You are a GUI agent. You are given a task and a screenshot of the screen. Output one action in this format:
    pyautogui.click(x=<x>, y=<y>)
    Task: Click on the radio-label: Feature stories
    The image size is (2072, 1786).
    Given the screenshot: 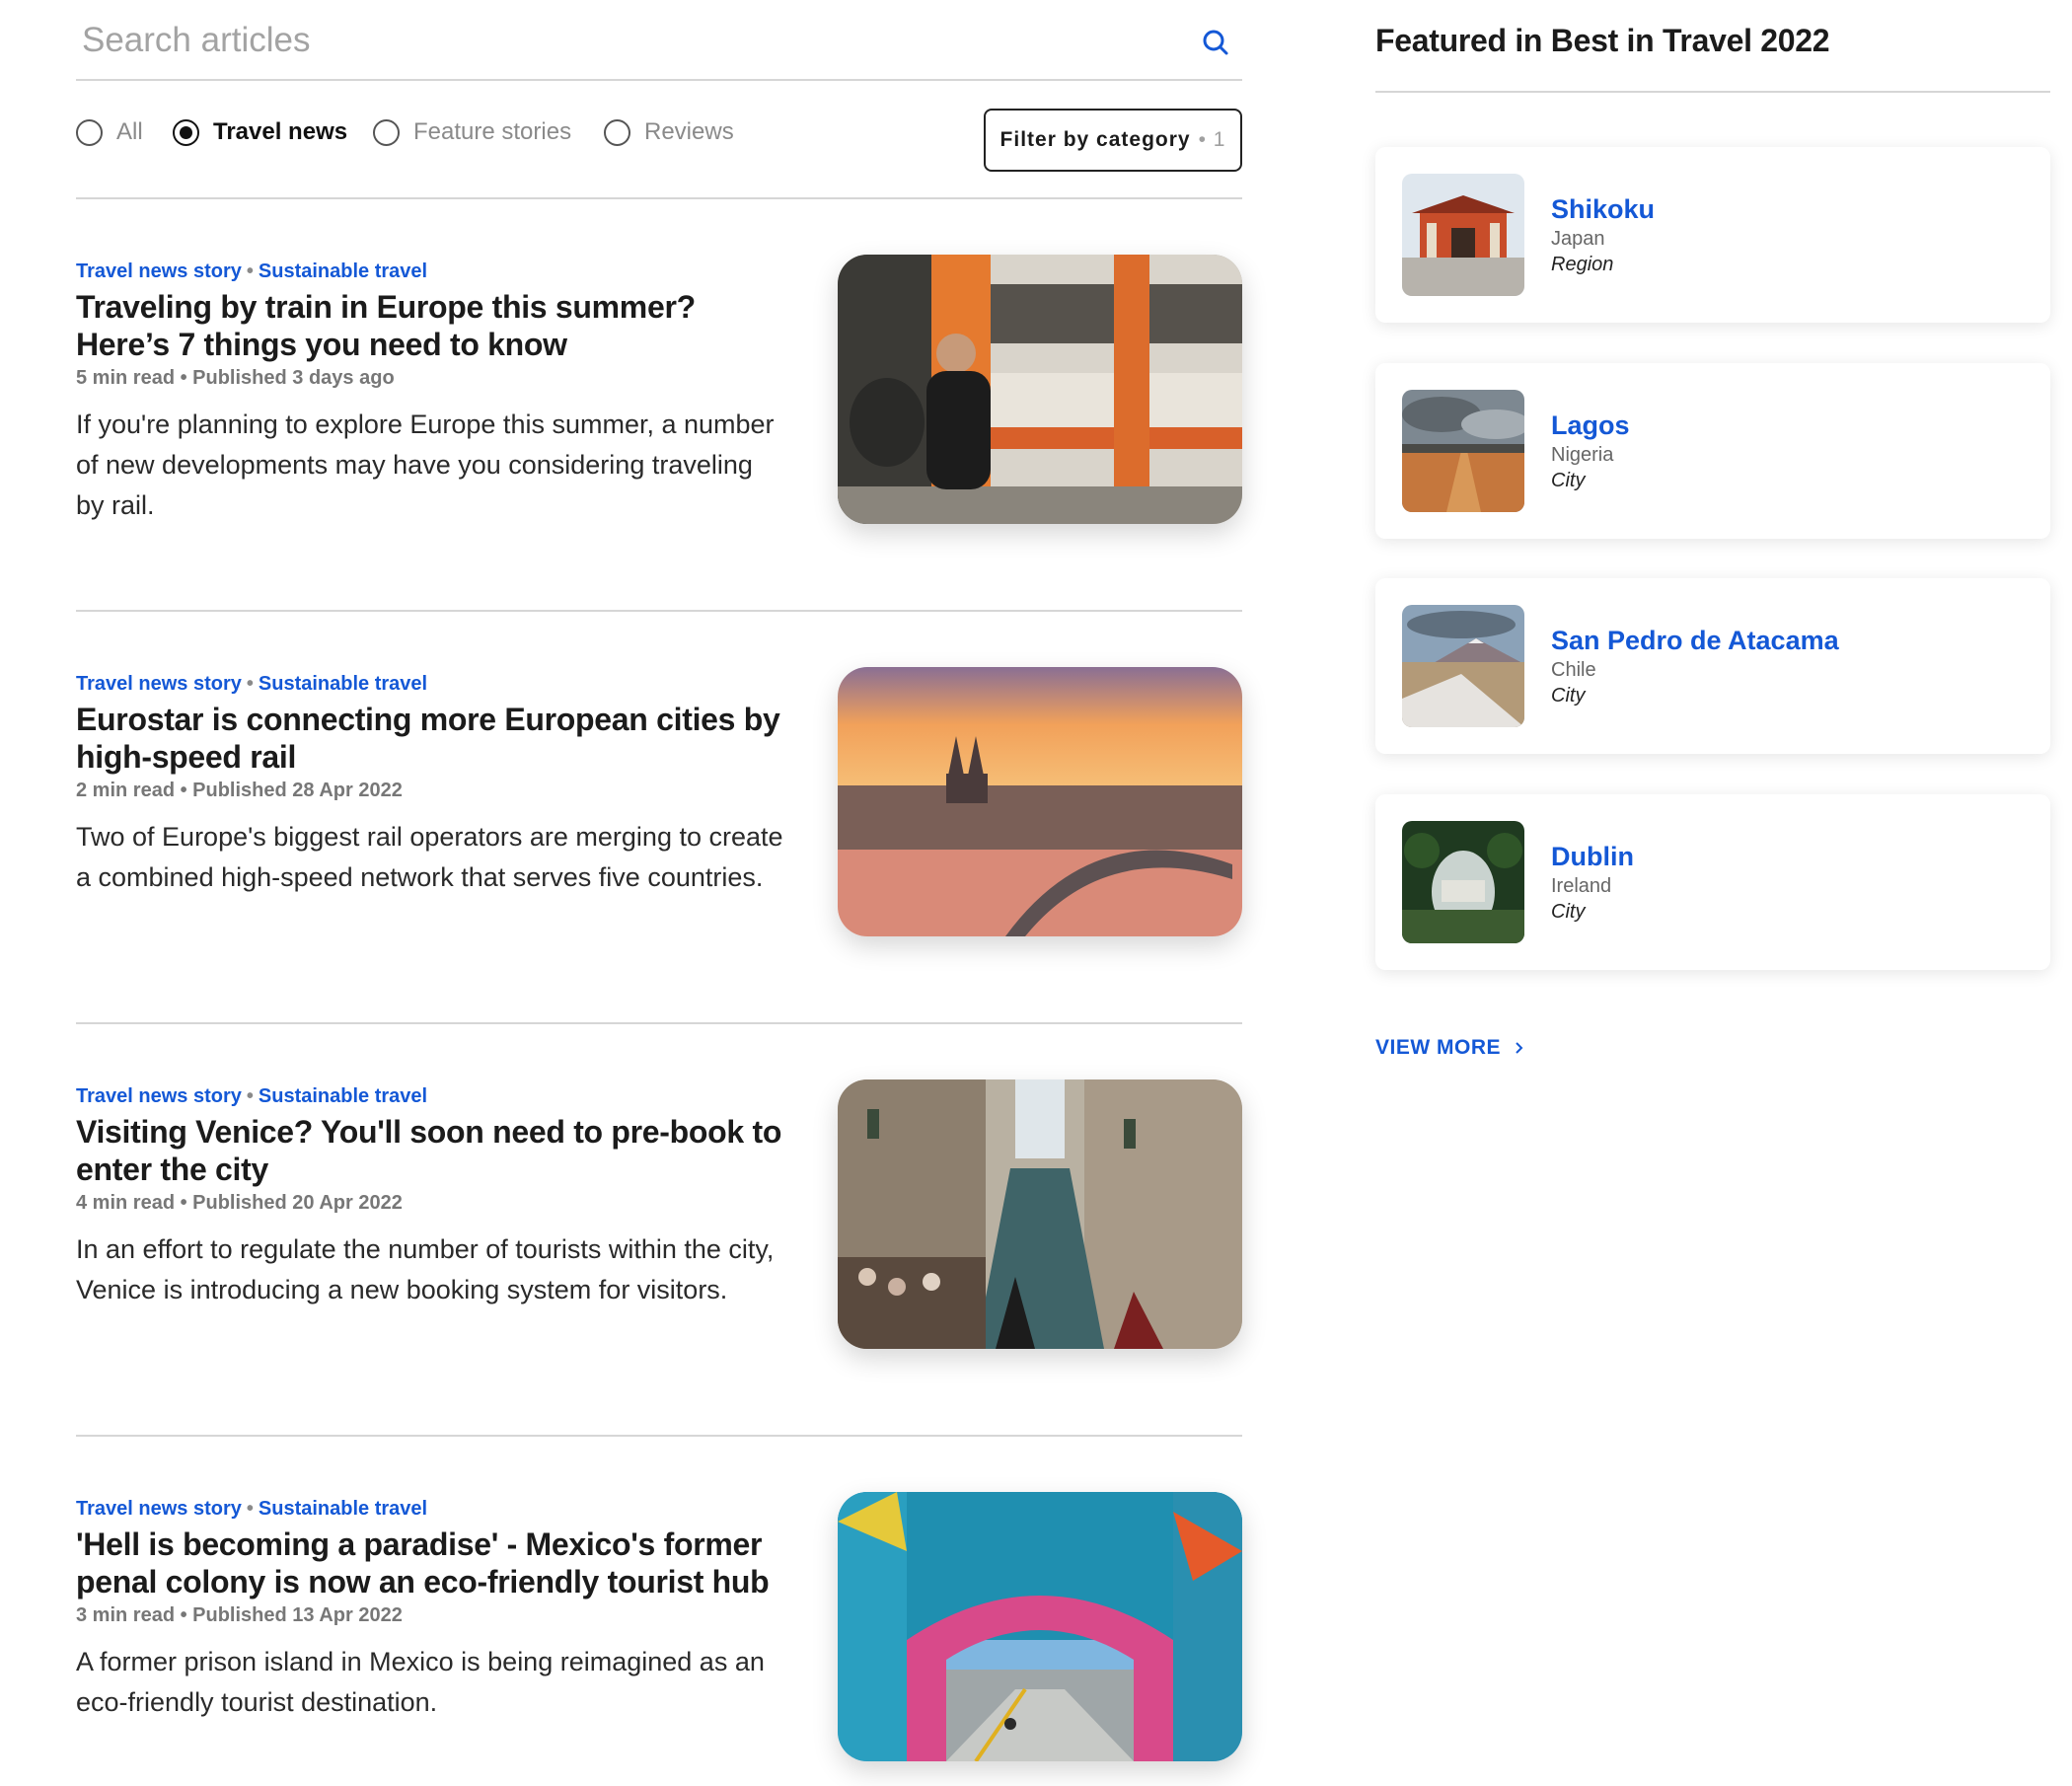 What is the action you would take?
    pyautogui.click(x=493, y=131)
    